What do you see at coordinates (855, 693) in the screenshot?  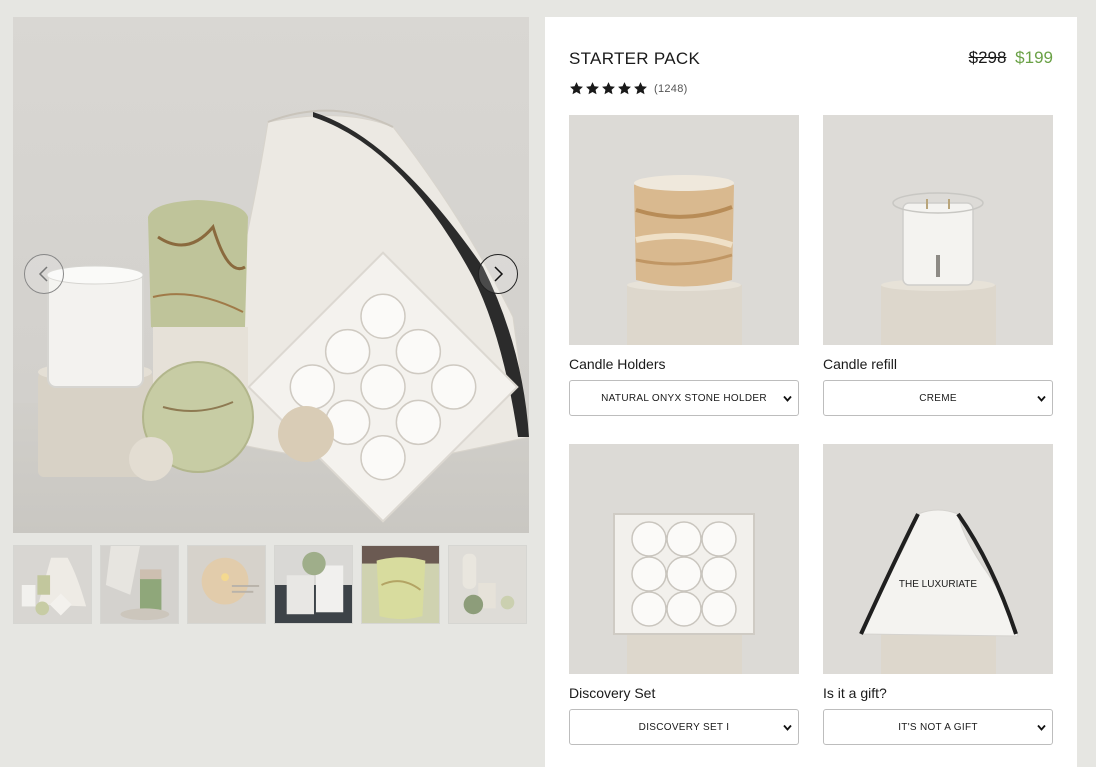 I see `option-label: Is it a gift?` at bounding box center [855, 693].